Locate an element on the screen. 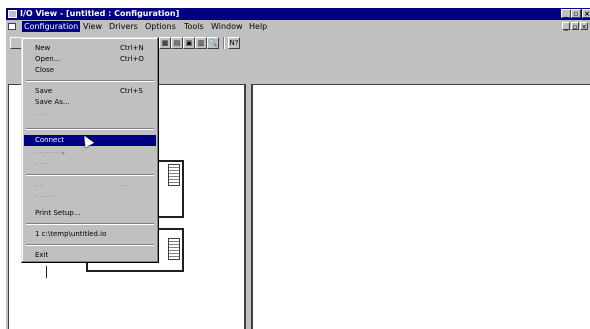  menu-item-recent-file: 1 c:\temp\untitled.io is located at coordinates (90, 234).